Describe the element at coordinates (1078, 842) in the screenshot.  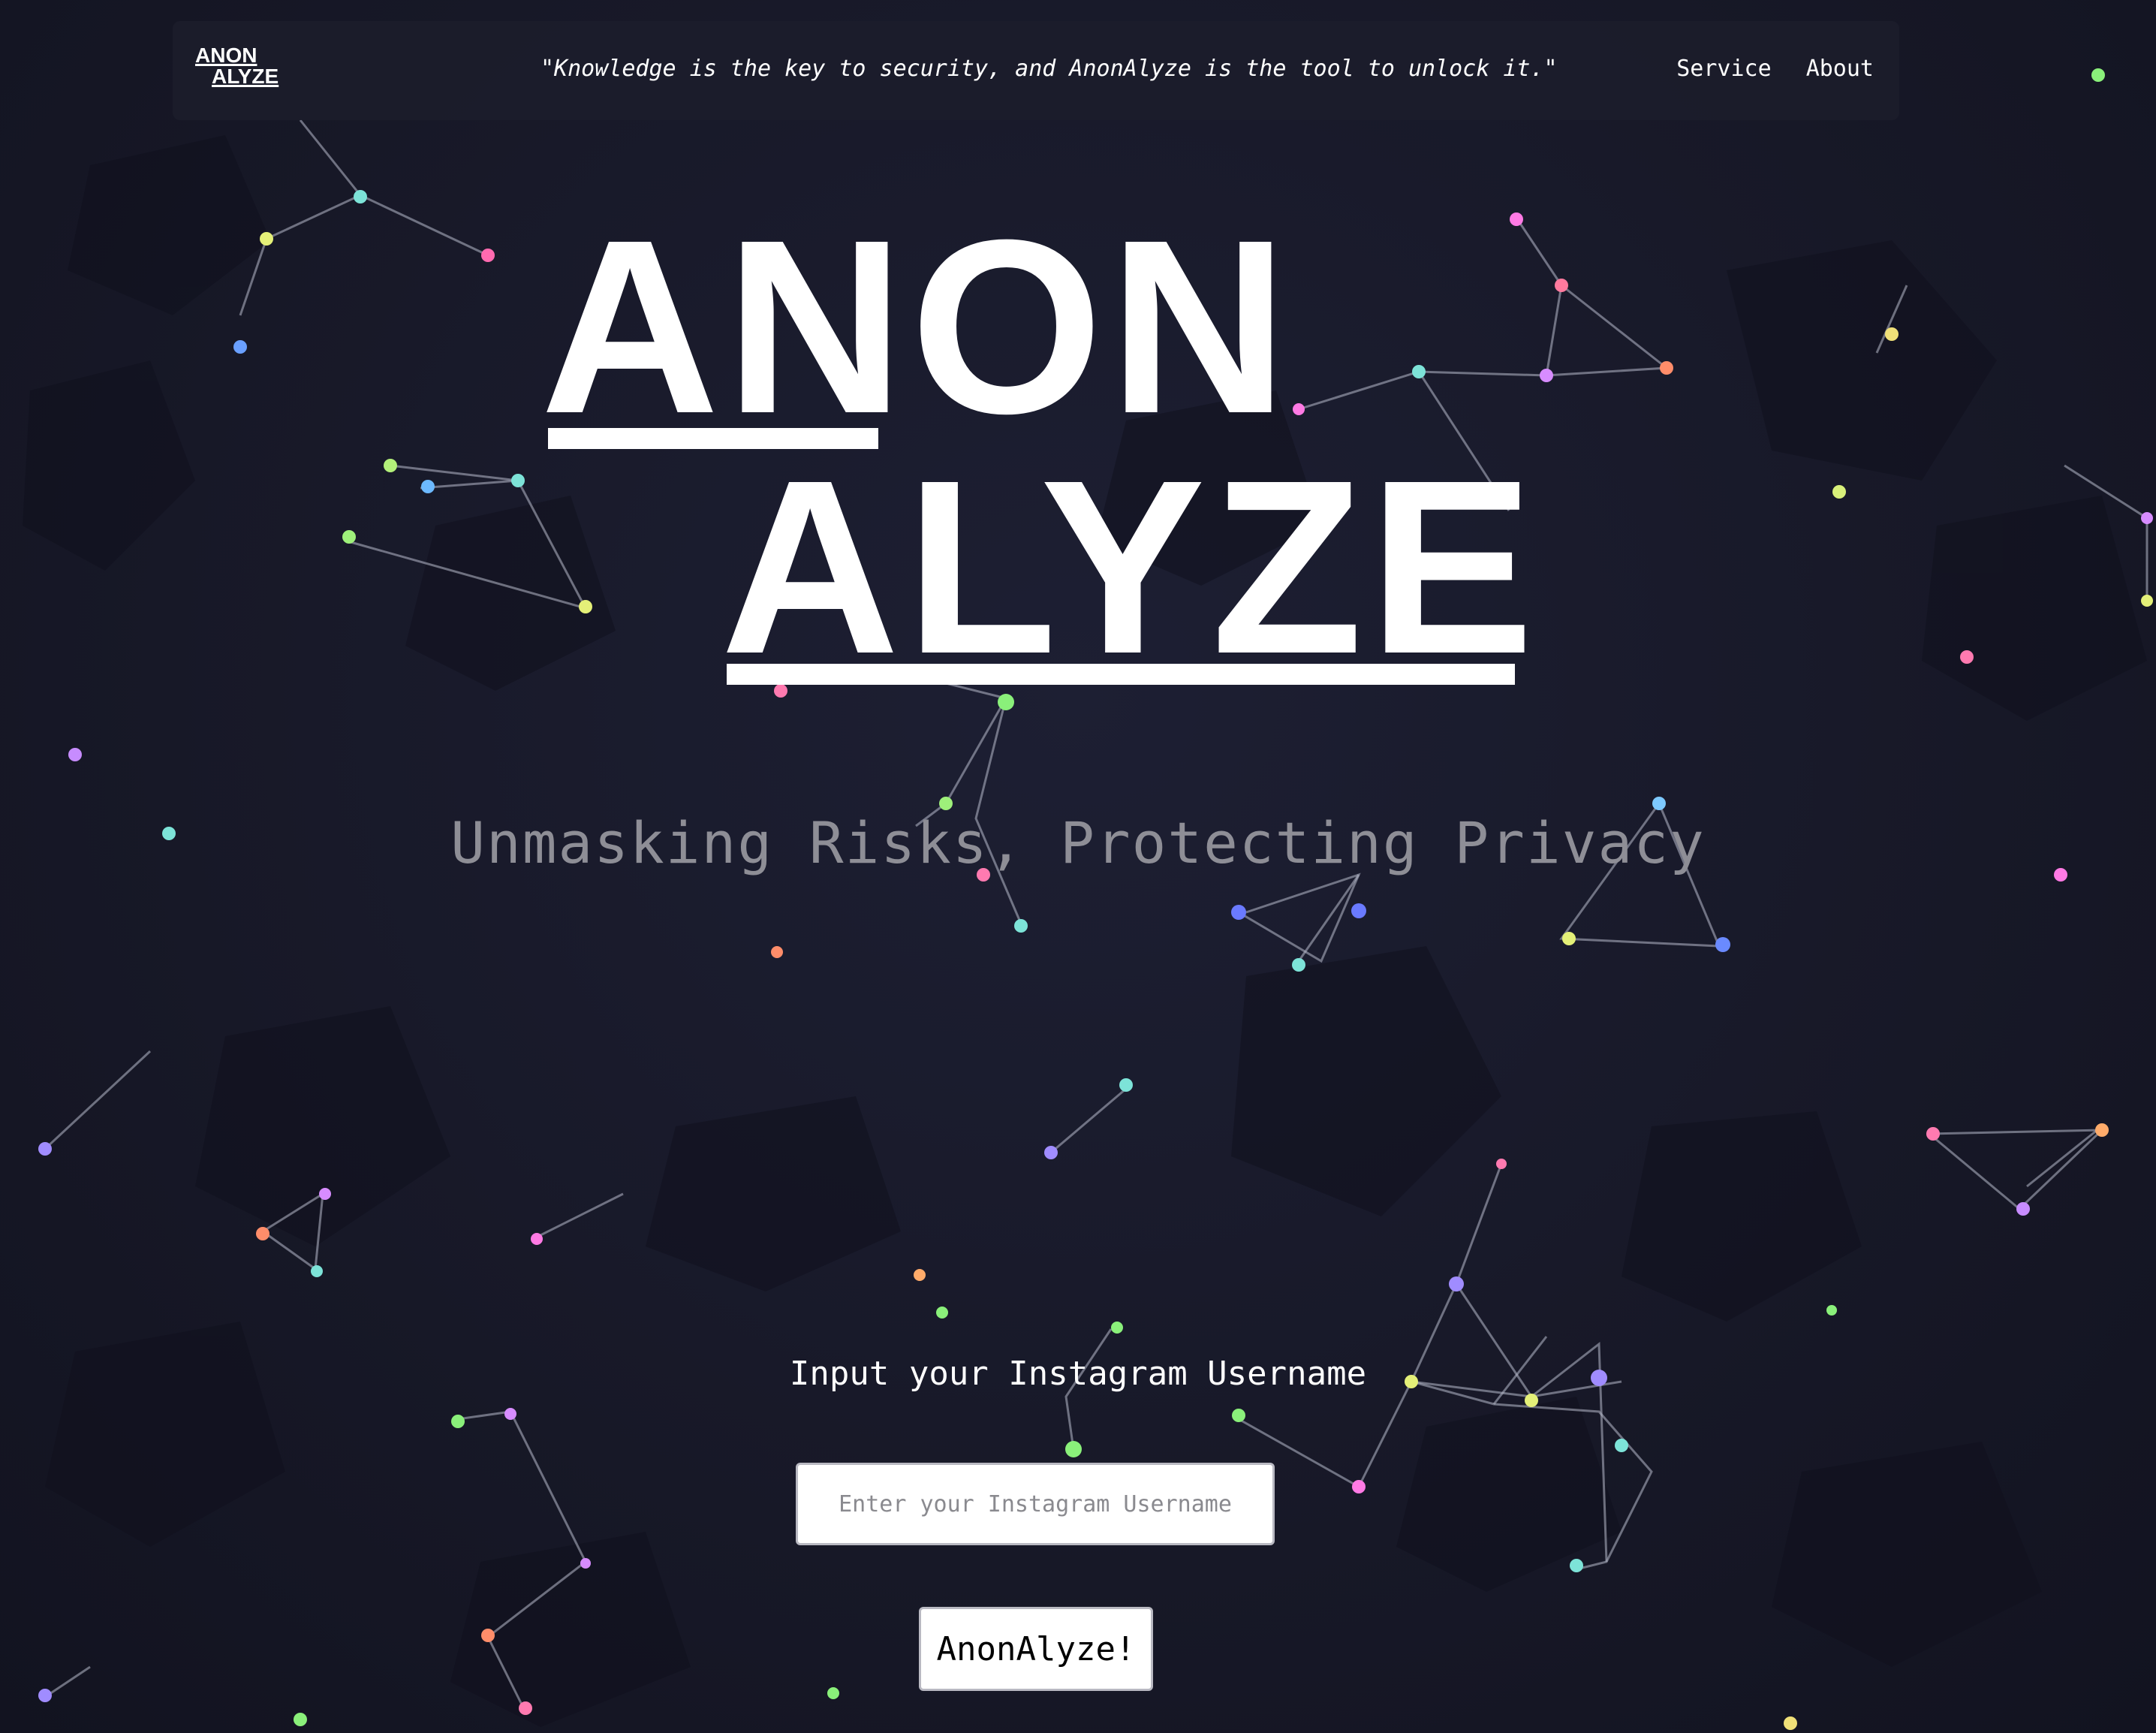
I see `hero-tagline: Unmasking Risks, Protecting Privacy` at that location.